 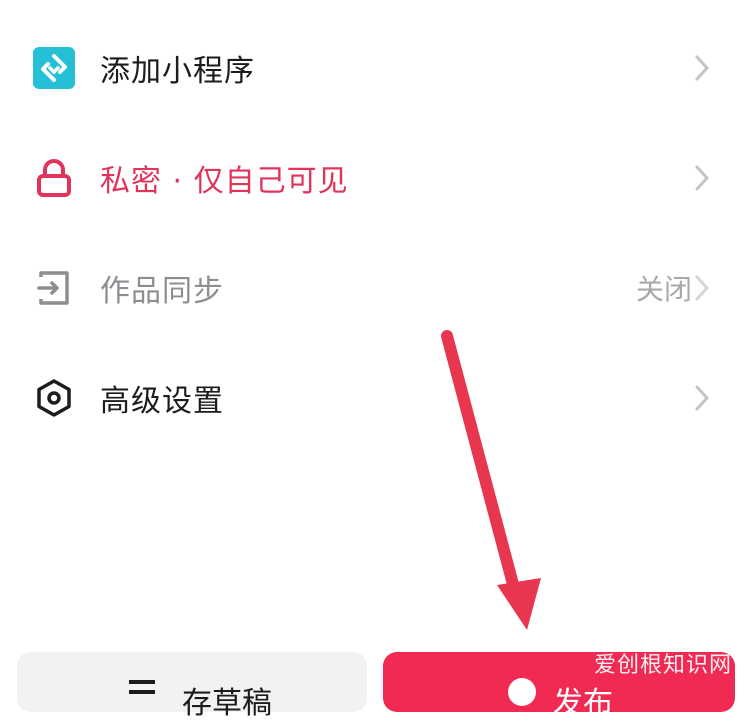 I want to click on save-draft-button: 存草稿, so click(x=192, y=686).